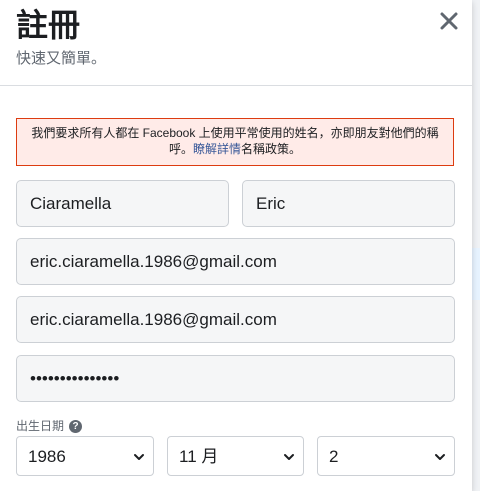 This screenshot has width=480, height=491. Describe the element at coordinates (61, 58) in the screenshot. I see `dialog-subtitle: 快速又簡單。` at that location.